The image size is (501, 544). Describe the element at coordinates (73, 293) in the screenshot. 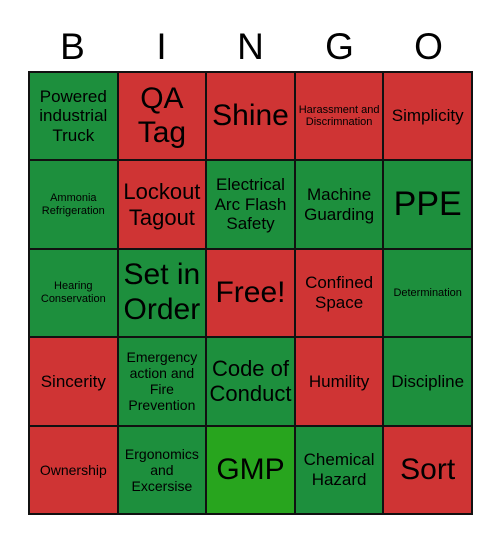

I see `bingo-cell: Hearing Conservation` at that location.